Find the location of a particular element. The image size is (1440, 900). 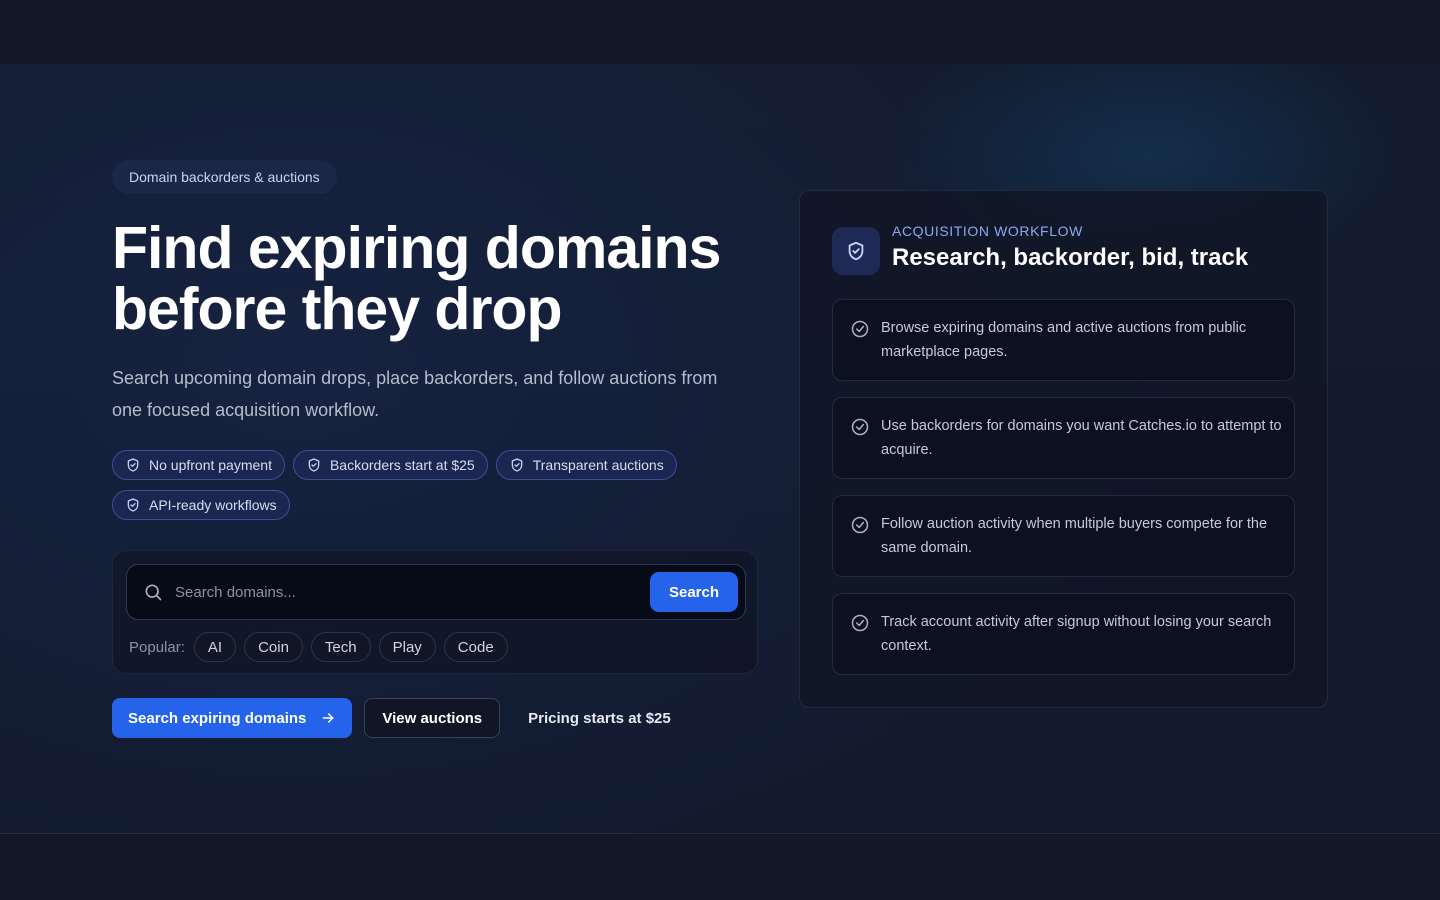

search-button: Search is located at coordinates (694, 592).